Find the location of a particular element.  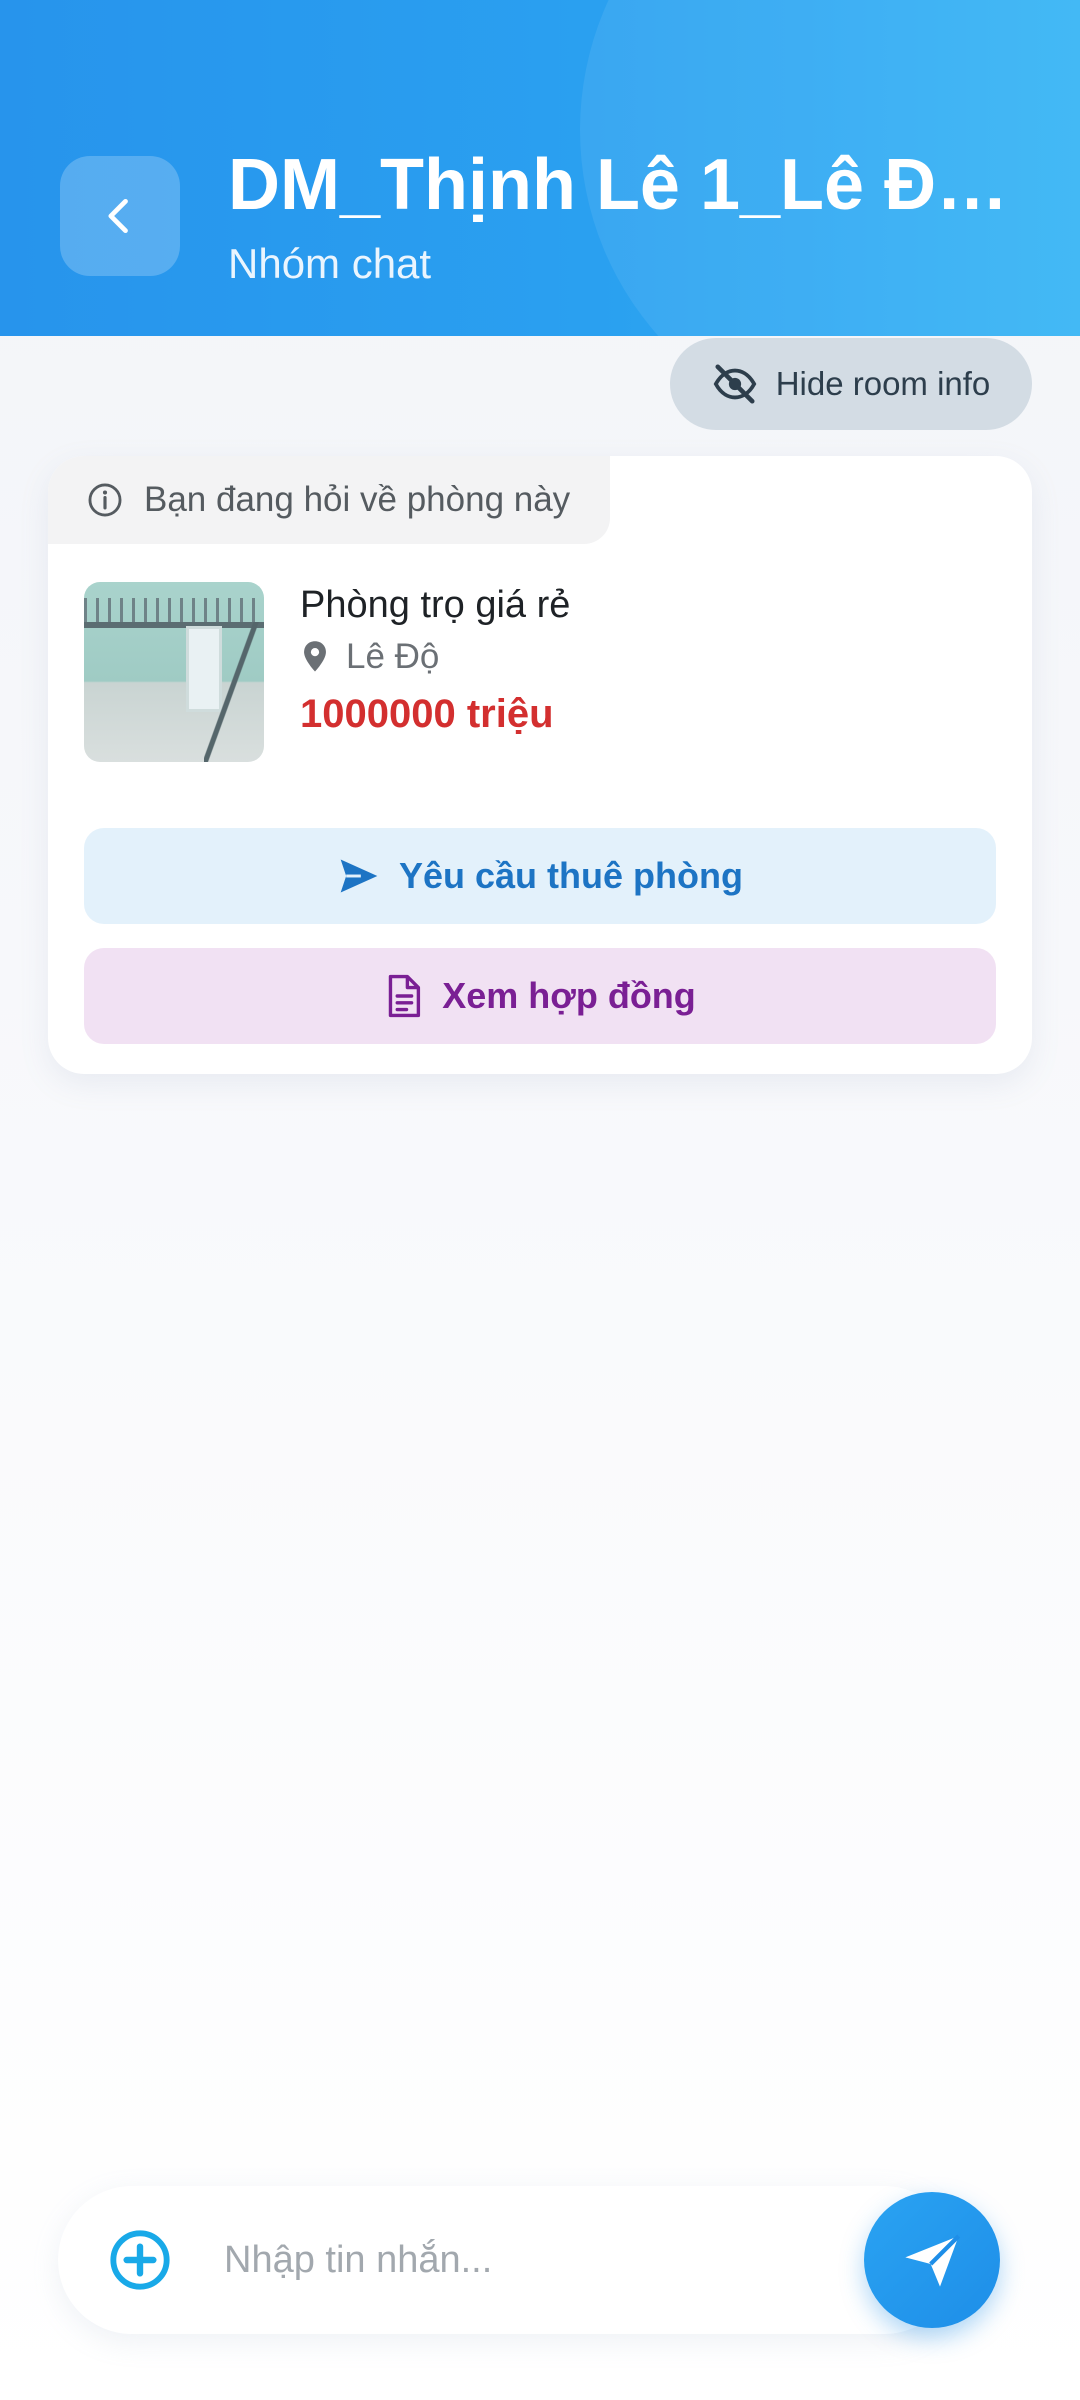

chat-header: DM_Thịnh Lê 1_Lê Đìn... Nhóm chat is located at coordinates (540, 168).